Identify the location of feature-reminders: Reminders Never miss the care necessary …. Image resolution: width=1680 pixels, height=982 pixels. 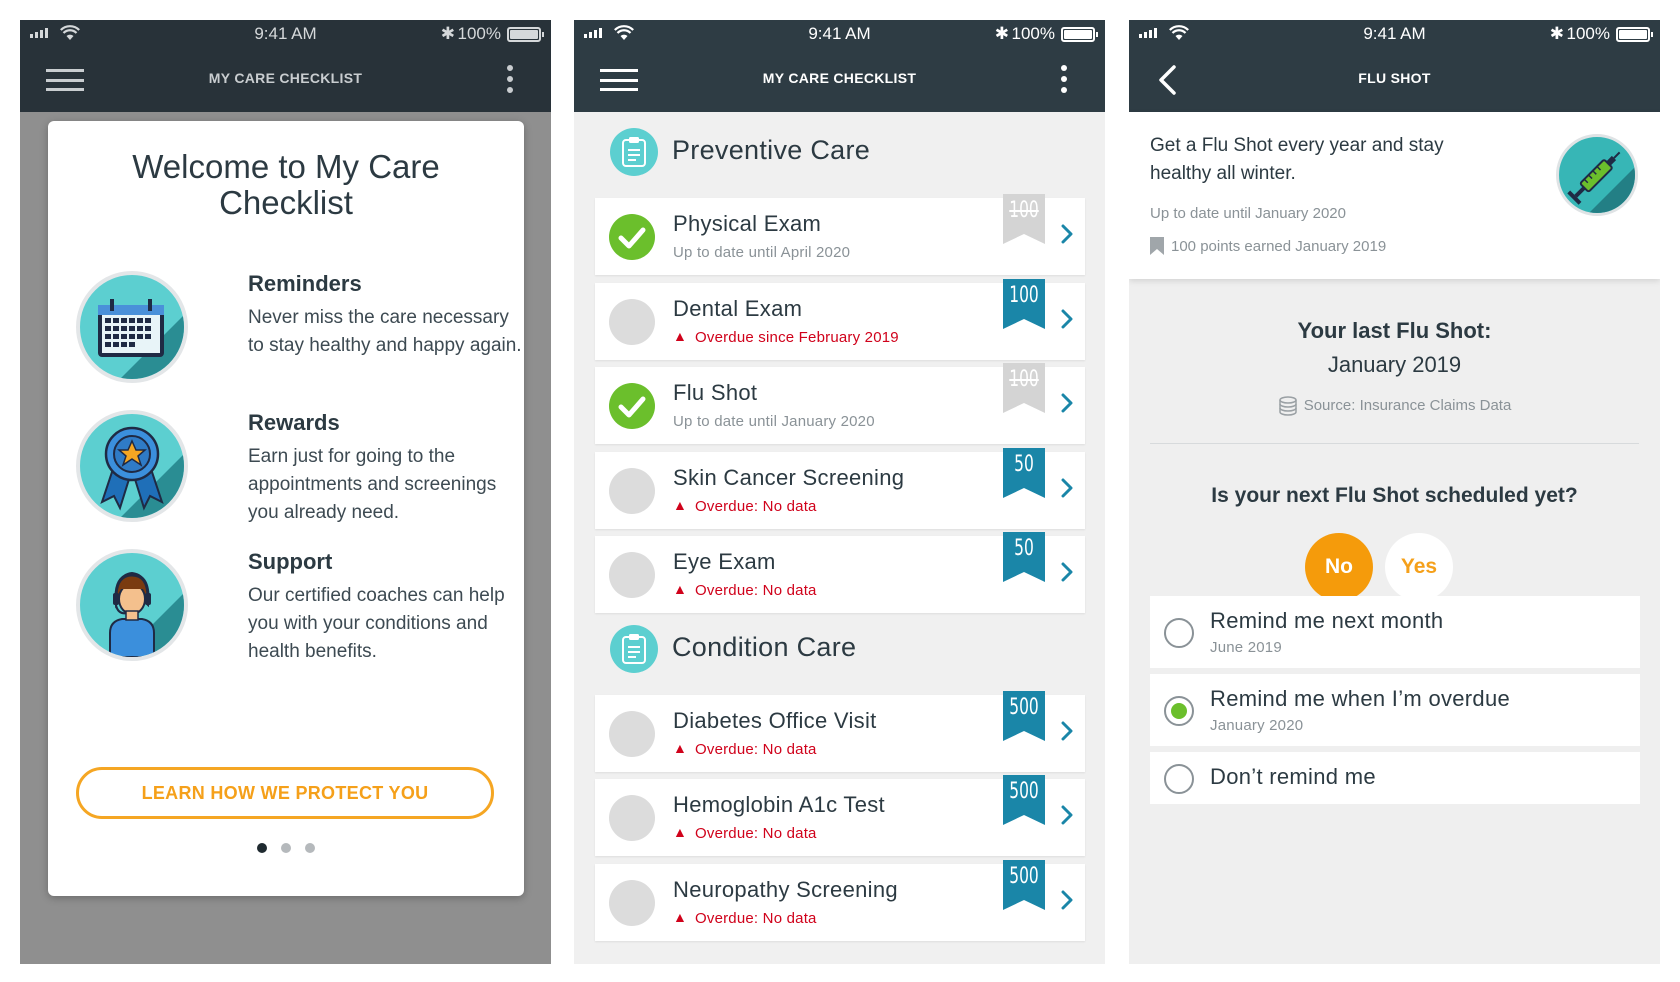
(299, 336).